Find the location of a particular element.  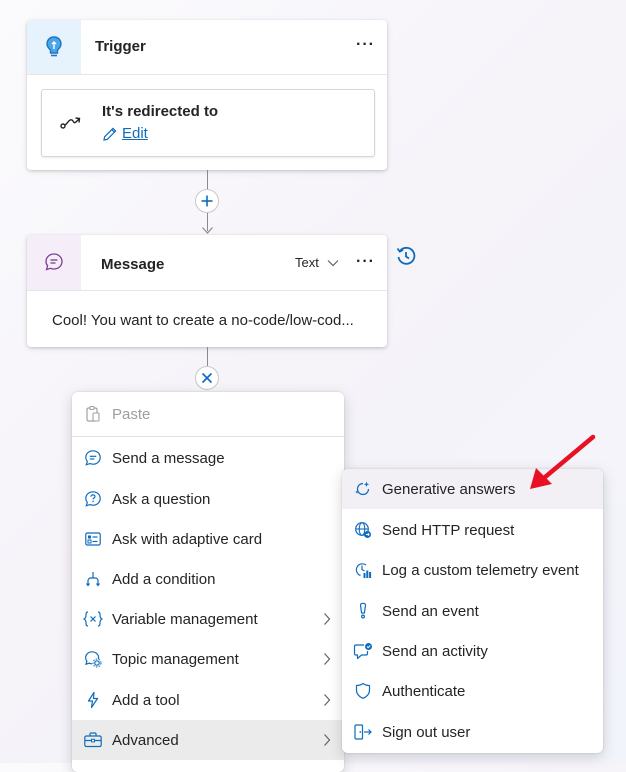

submenu-item-send-event: Send an event is located at coordinates (472, 611).